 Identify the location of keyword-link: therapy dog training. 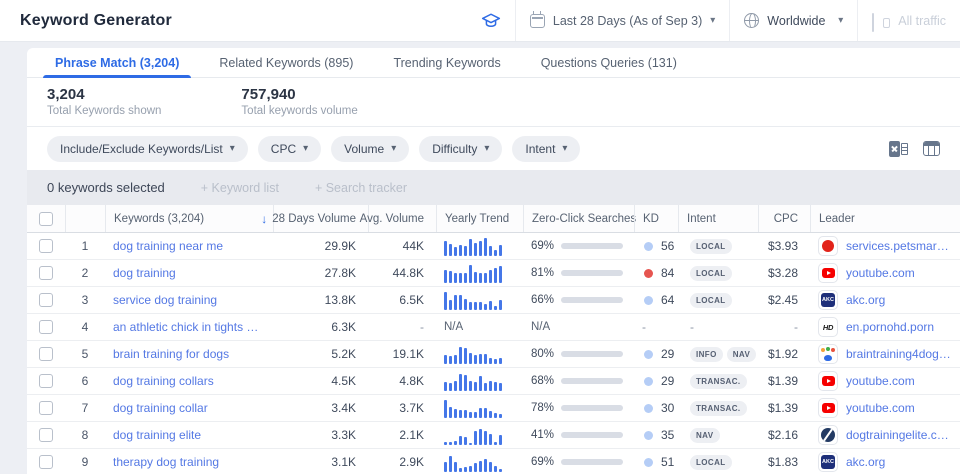
(166, 462).